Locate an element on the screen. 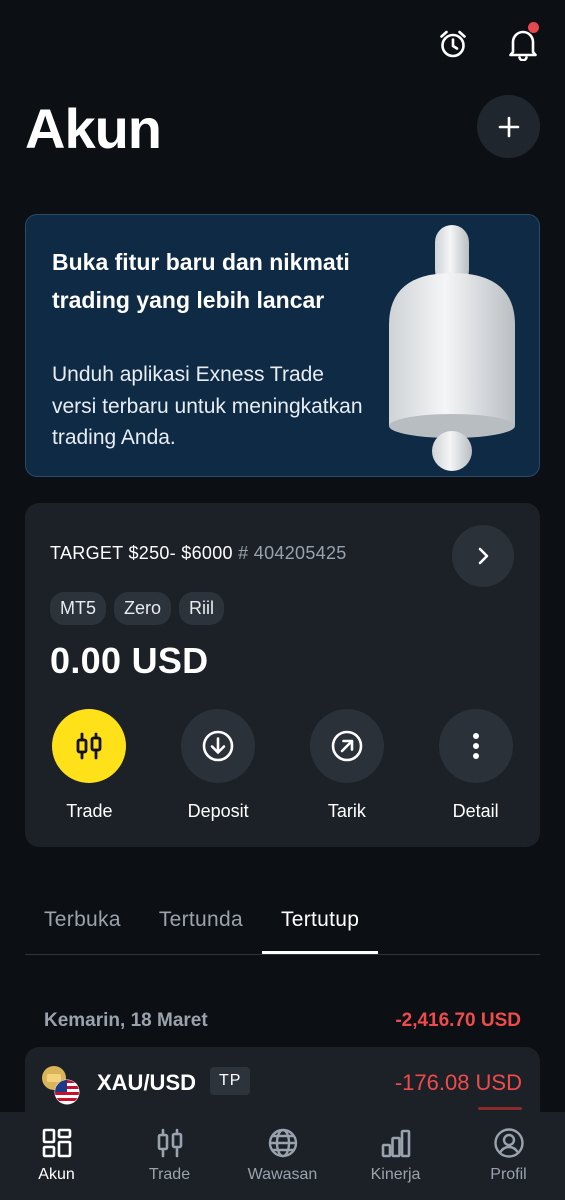  account-tags: MT5 Zero Riil is located at coordinates (137, 608).